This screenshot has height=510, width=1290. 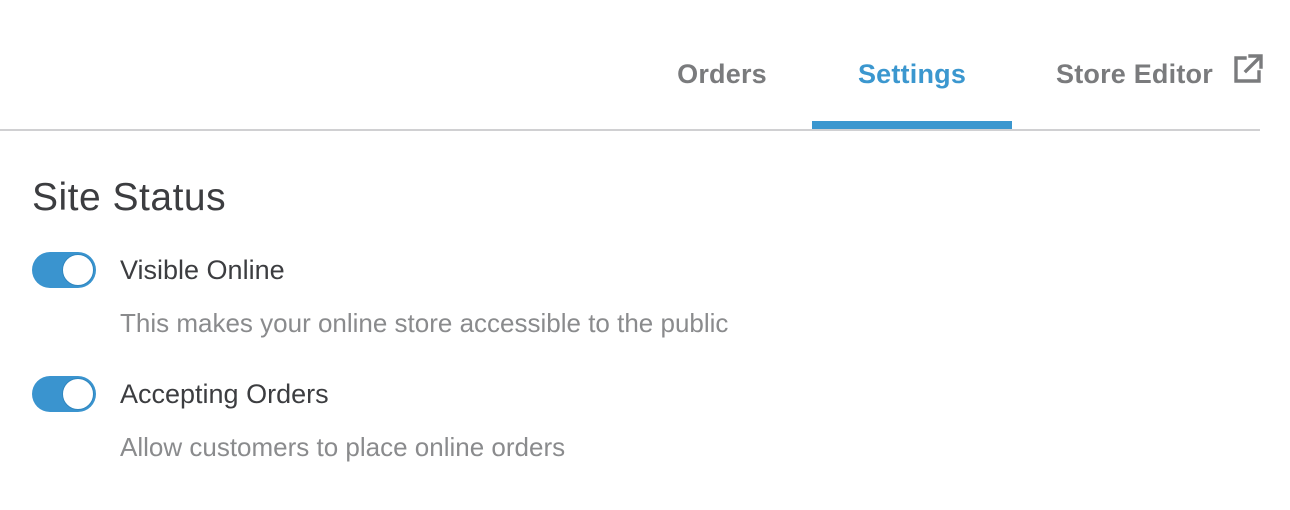 I want to click on tab-orders-label: Orders, so click(x=722, y=74).